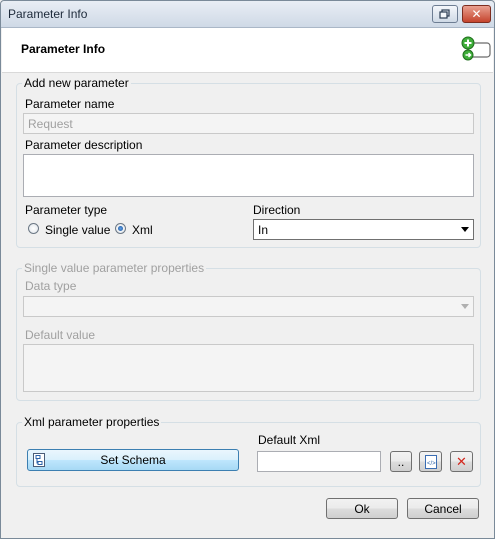  I want to click on clear-xml-button: ✕, so click(461, 461).